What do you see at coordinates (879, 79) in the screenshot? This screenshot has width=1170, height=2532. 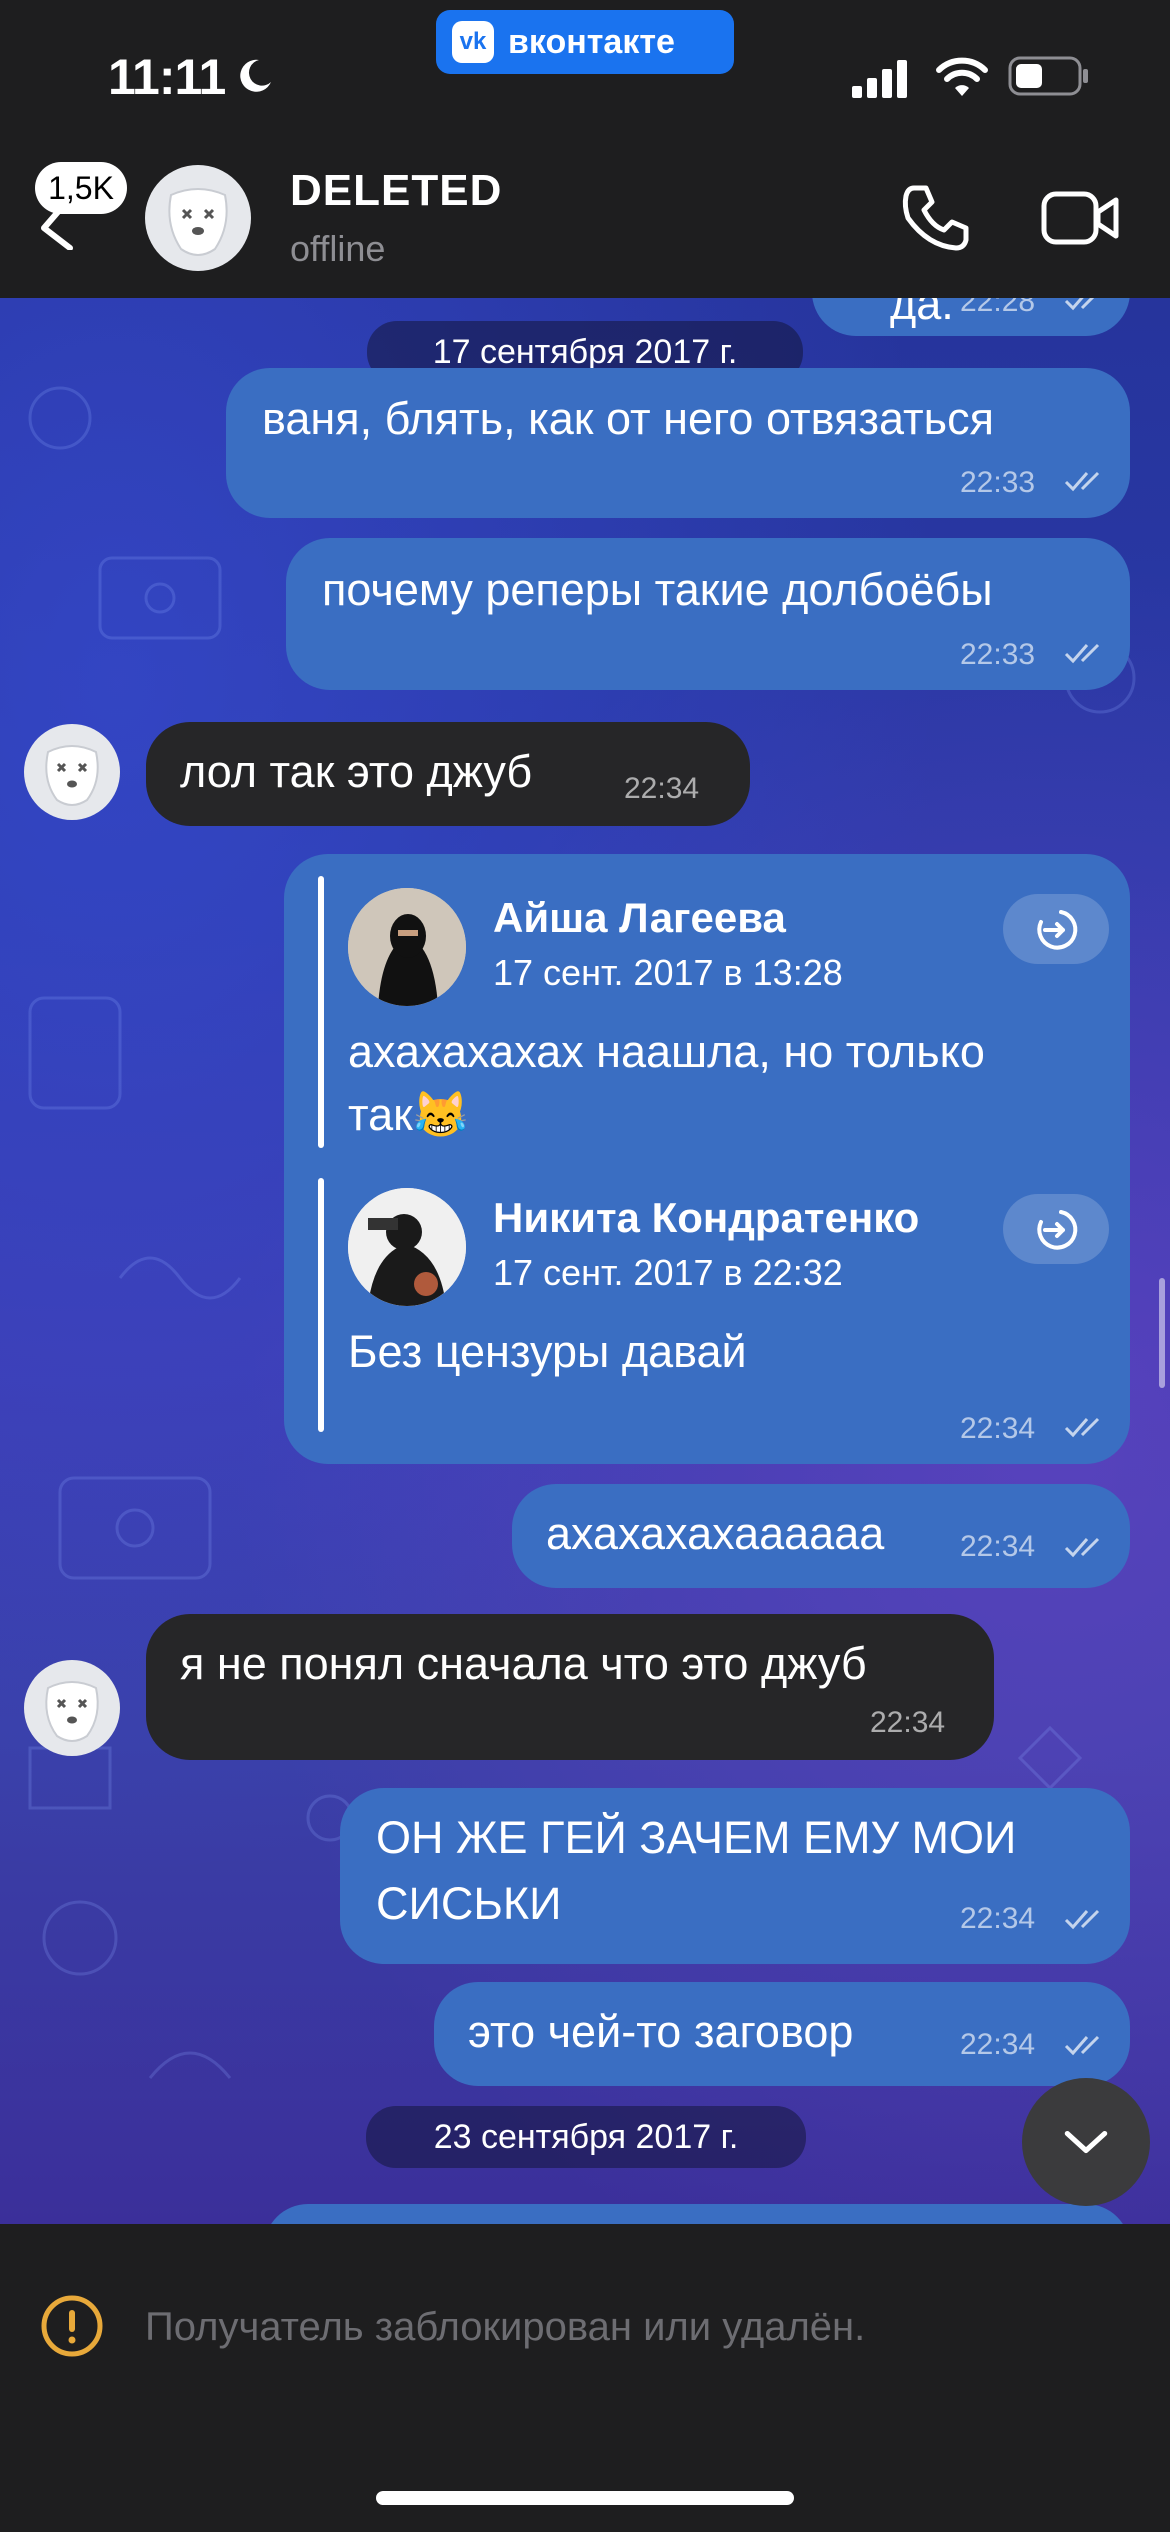 I see `signal-icon` at bounding box center [879, 79].